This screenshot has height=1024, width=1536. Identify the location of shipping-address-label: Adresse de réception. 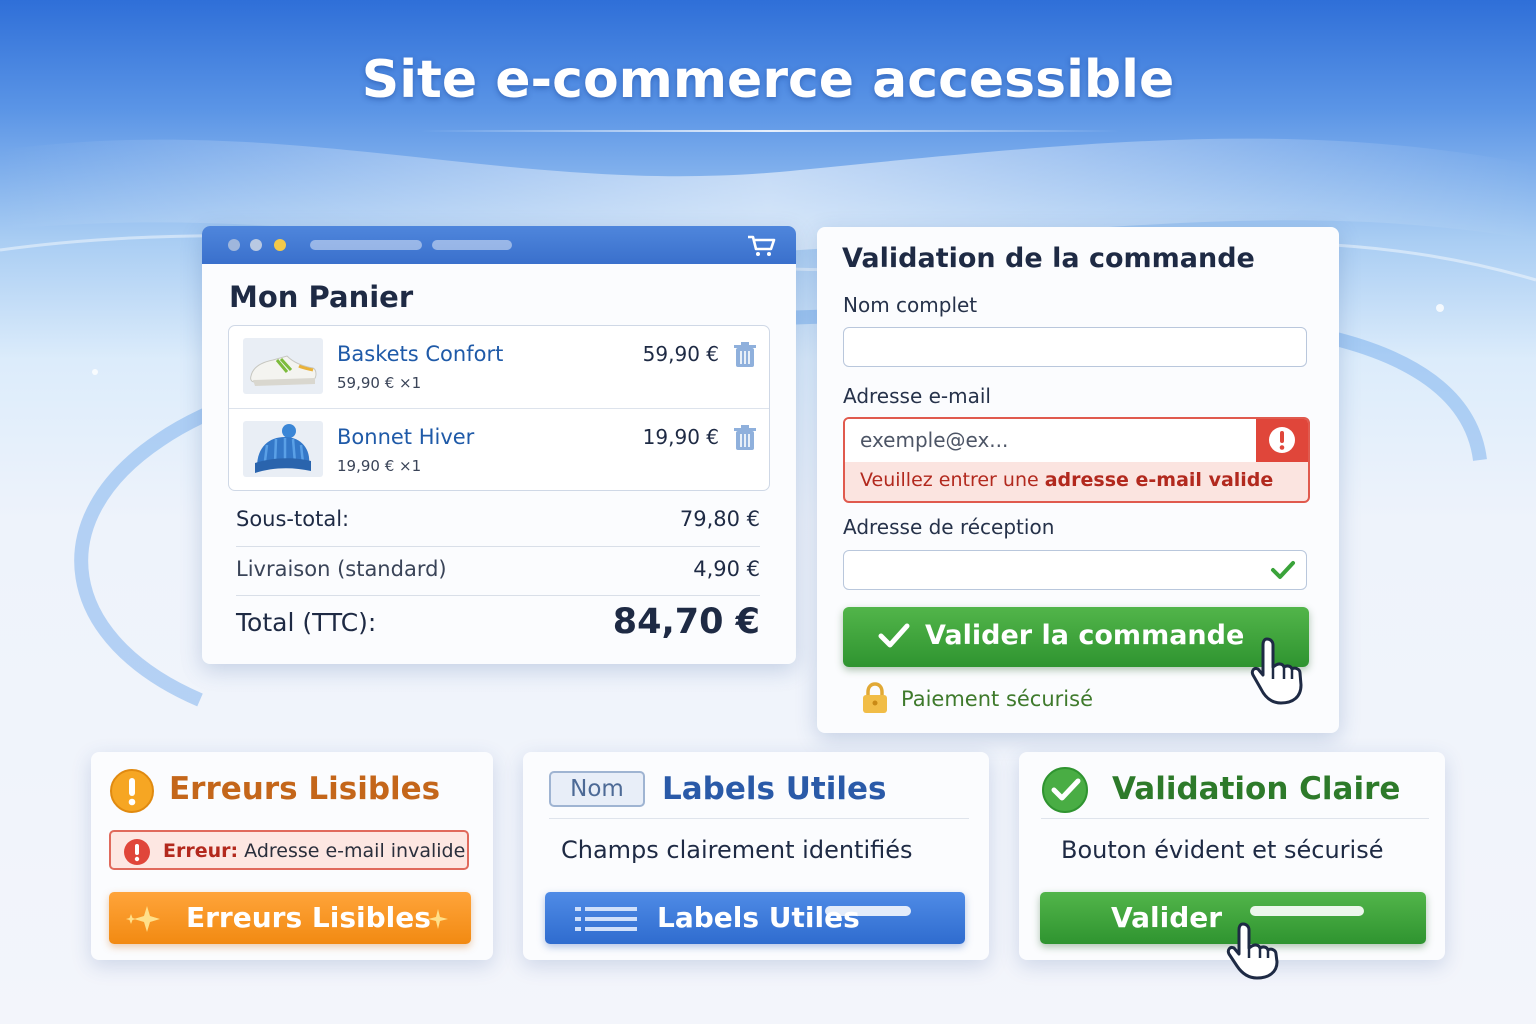
(949, 527).